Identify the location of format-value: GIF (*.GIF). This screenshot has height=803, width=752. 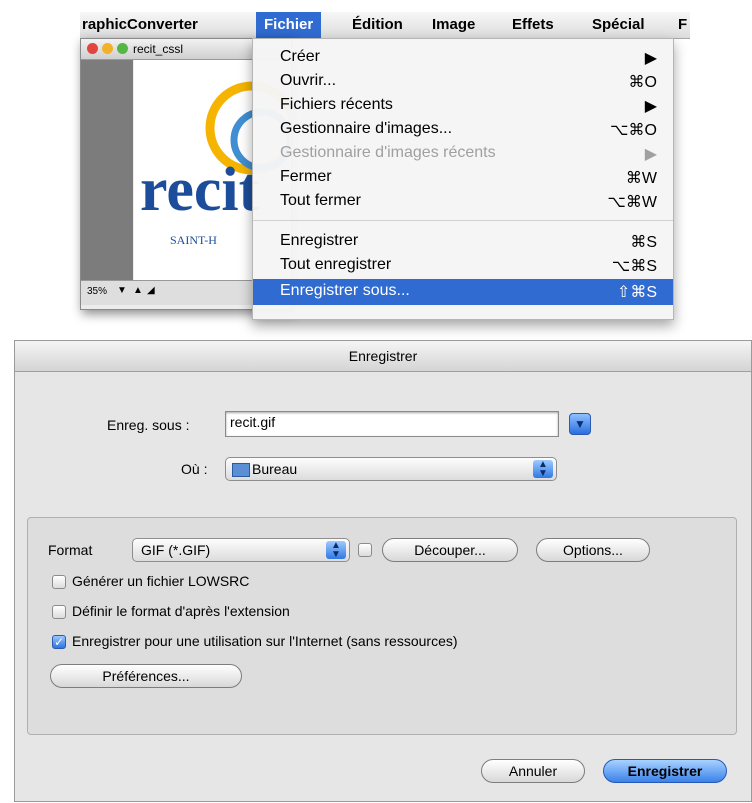
(176, 550).